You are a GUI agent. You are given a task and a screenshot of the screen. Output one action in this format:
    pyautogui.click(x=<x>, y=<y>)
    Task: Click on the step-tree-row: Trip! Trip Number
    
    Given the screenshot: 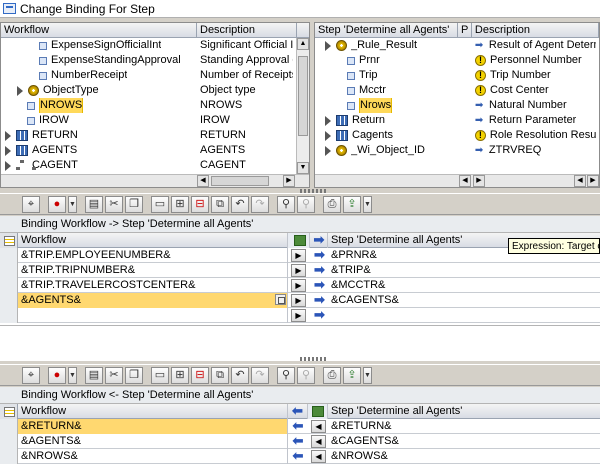 What is the action you would take?
    pyautogui.click(x=457, y=75)
    